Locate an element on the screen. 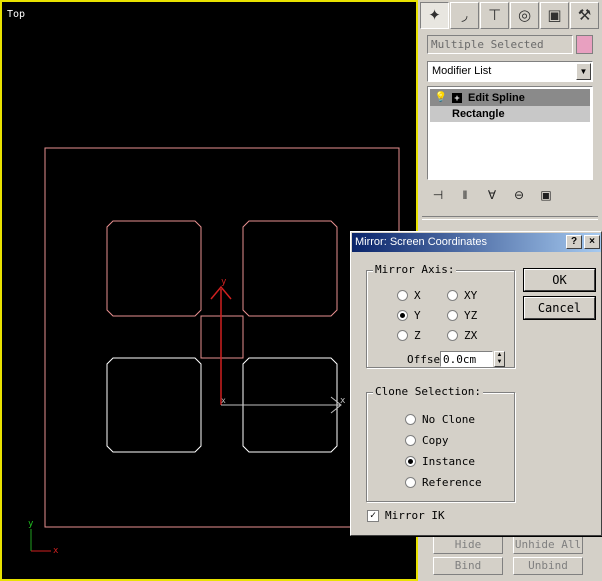  expand-plus-icon: + is located at coordinates (457, 97).